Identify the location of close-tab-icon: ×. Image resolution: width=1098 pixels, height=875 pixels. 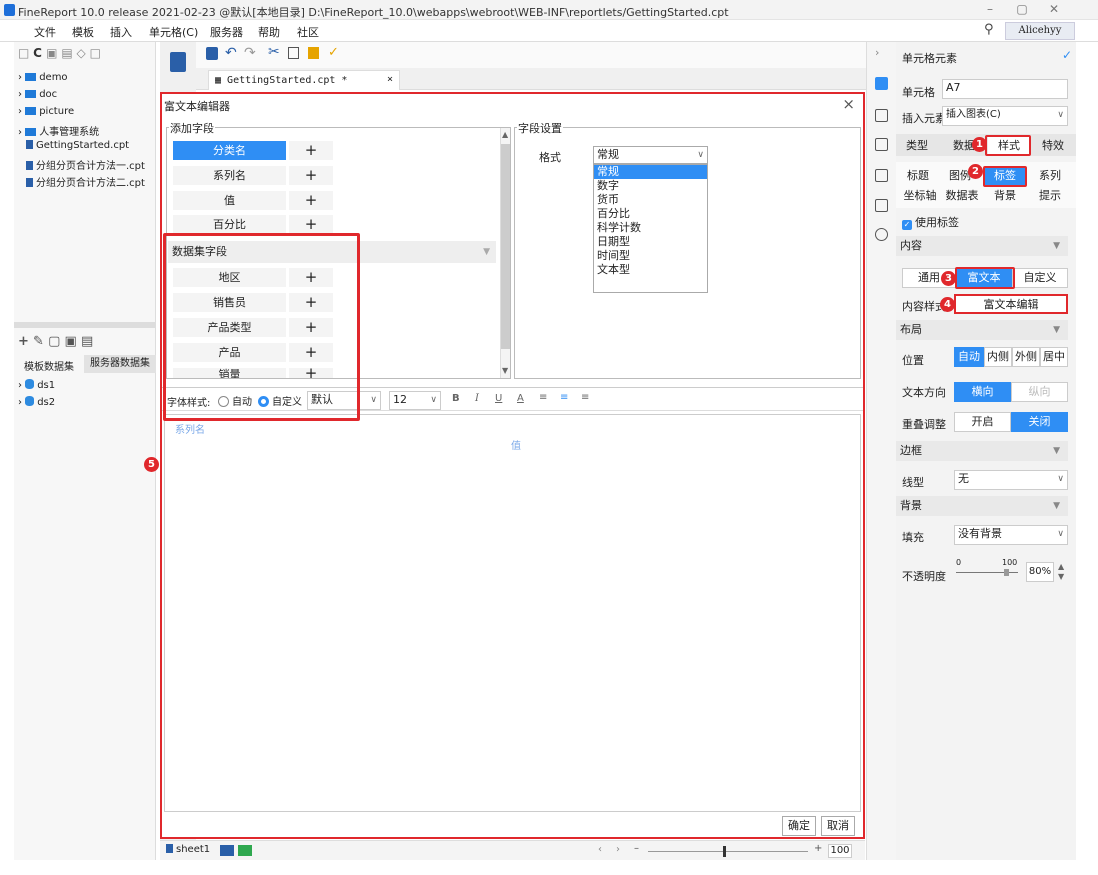
(390, 79).